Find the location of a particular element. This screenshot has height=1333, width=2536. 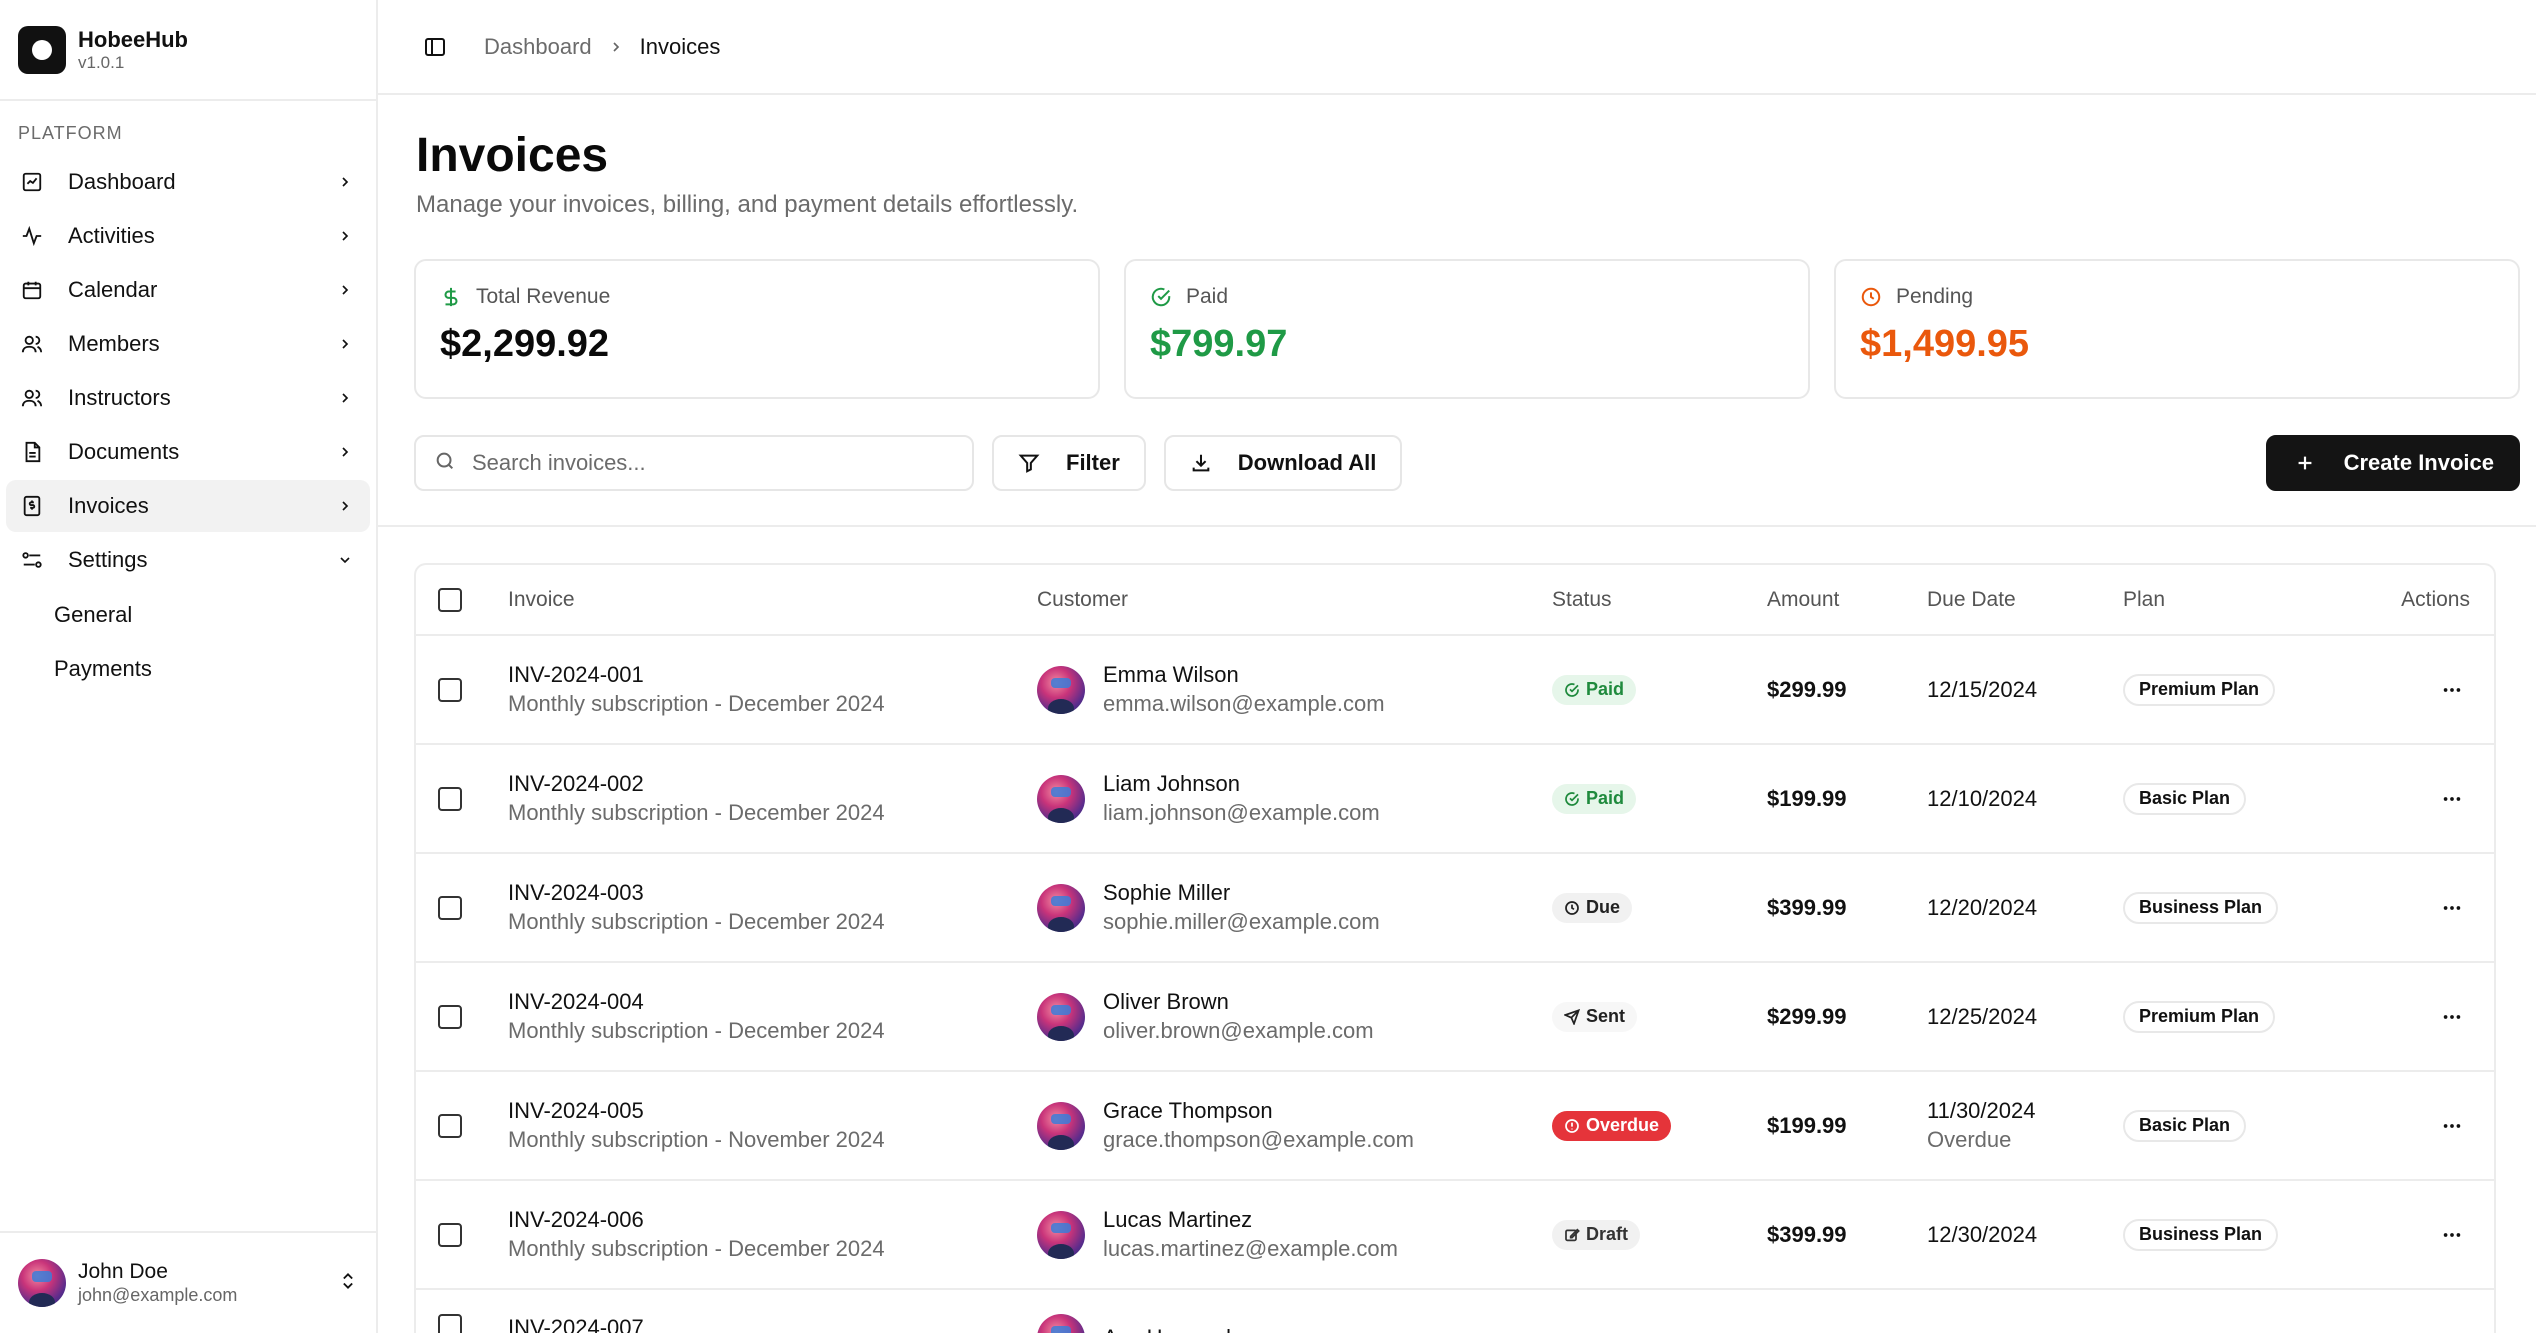

sidebar-item-invoices: Invoices is located at coordinates (188, 506).